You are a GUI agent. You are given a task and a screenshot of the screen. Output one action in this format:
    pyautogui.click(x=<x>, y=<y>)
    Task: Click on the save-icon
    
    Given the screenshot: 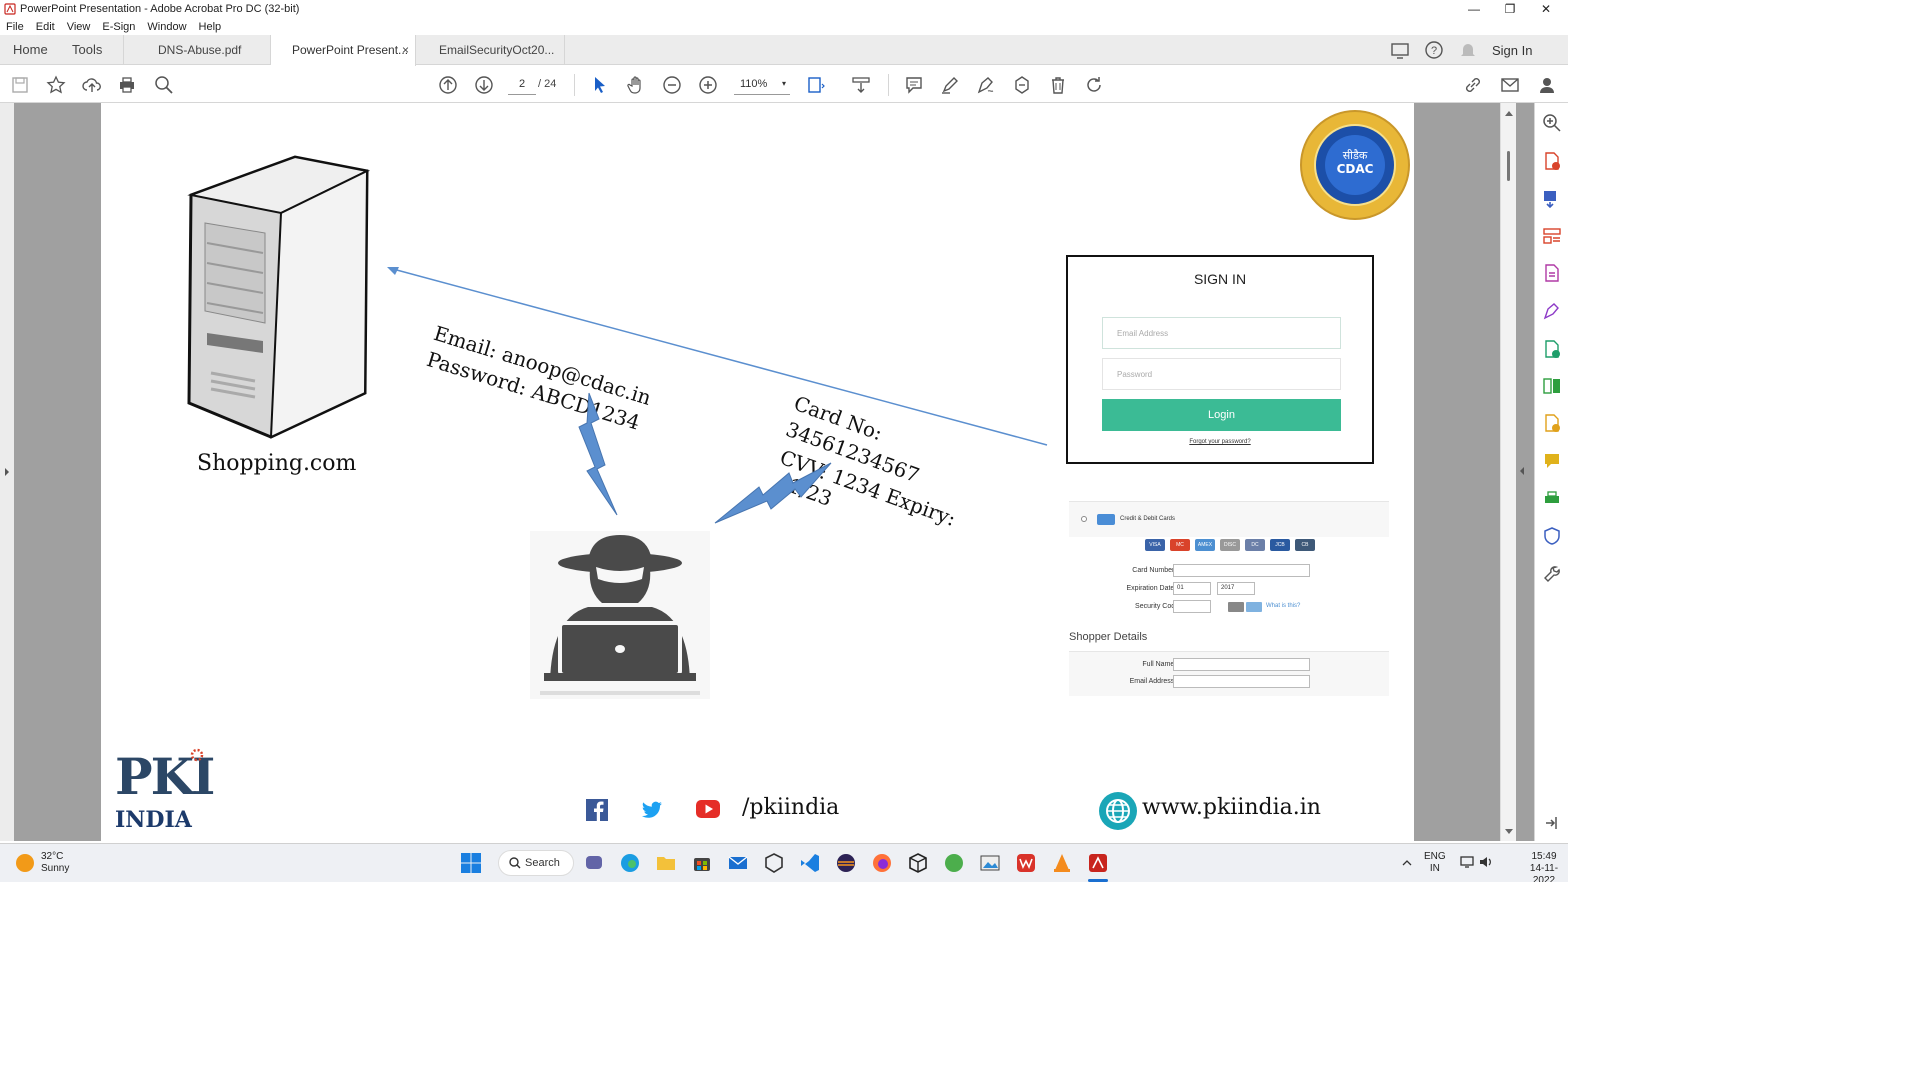 What is the action you would take?
    pyautogui.click(x=20, y=85)
    